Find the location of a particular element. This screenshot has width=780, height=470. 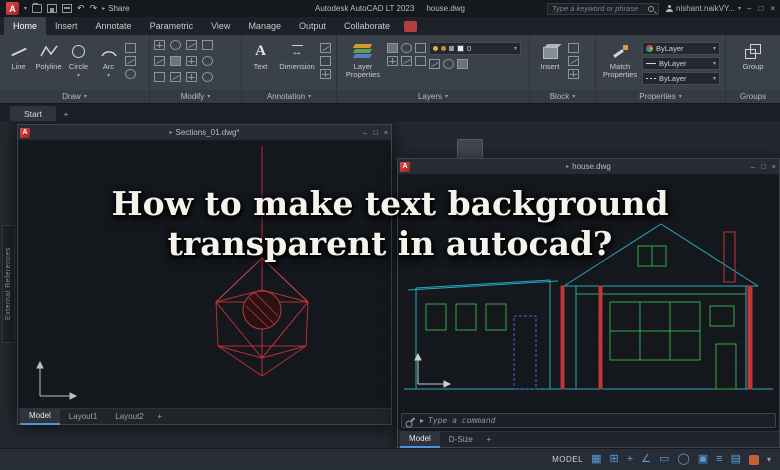

window-titlebar: A ▸ Sections_01.dwg* – □ × is located at coordinates (204, 132).